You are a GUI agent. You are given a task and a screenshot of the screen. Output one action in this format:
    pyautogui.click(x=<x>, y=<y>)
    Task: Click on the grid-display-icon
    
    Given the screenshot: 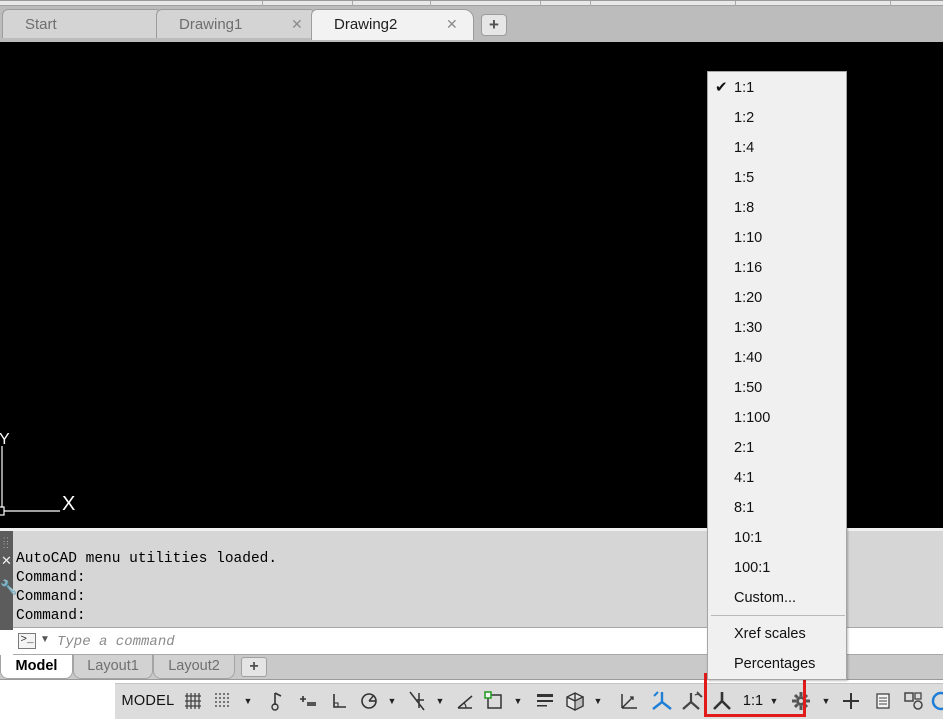 What is the action you would take?
    pyautogui.click(x=193, y=701)
    